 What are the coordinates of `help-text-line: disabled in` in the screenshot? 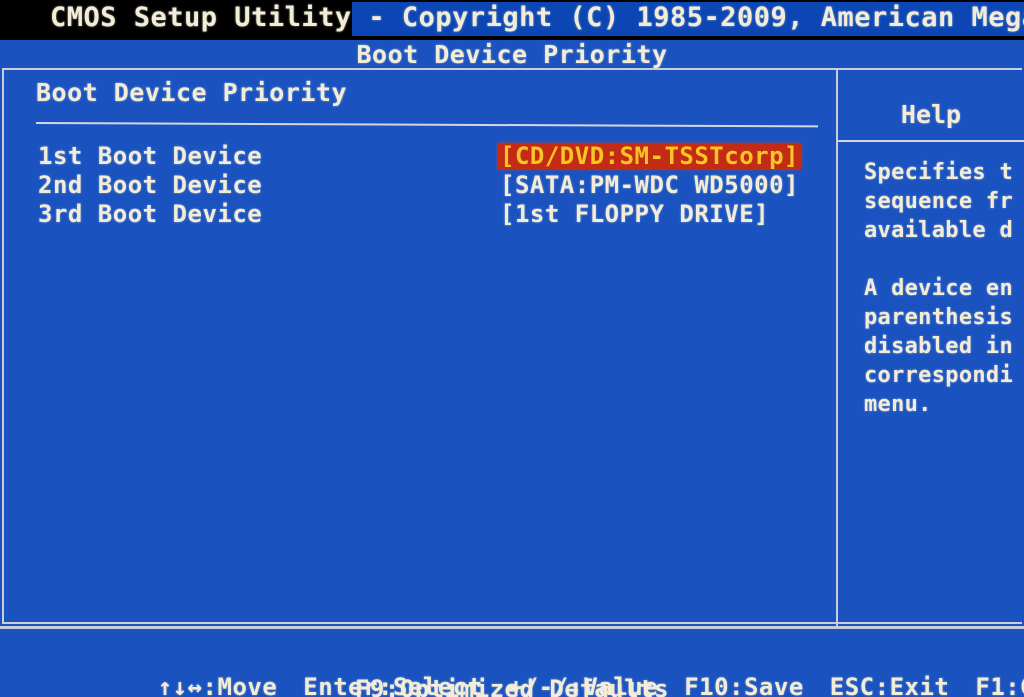 It's located at (938, 346).